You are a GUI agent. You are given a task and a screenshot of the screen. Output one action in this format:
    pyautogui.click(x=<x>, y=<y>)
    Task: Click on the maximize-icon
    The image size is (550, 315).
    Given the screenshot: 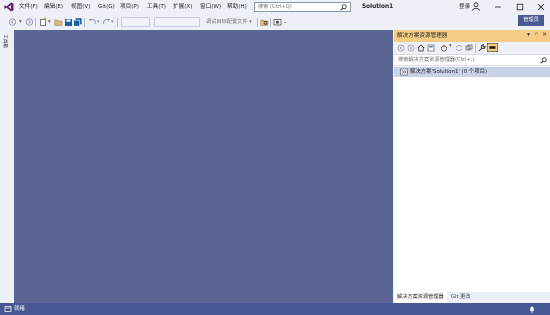 What is the action you would take?
    pyautogui.click(x=520, y=7)
    